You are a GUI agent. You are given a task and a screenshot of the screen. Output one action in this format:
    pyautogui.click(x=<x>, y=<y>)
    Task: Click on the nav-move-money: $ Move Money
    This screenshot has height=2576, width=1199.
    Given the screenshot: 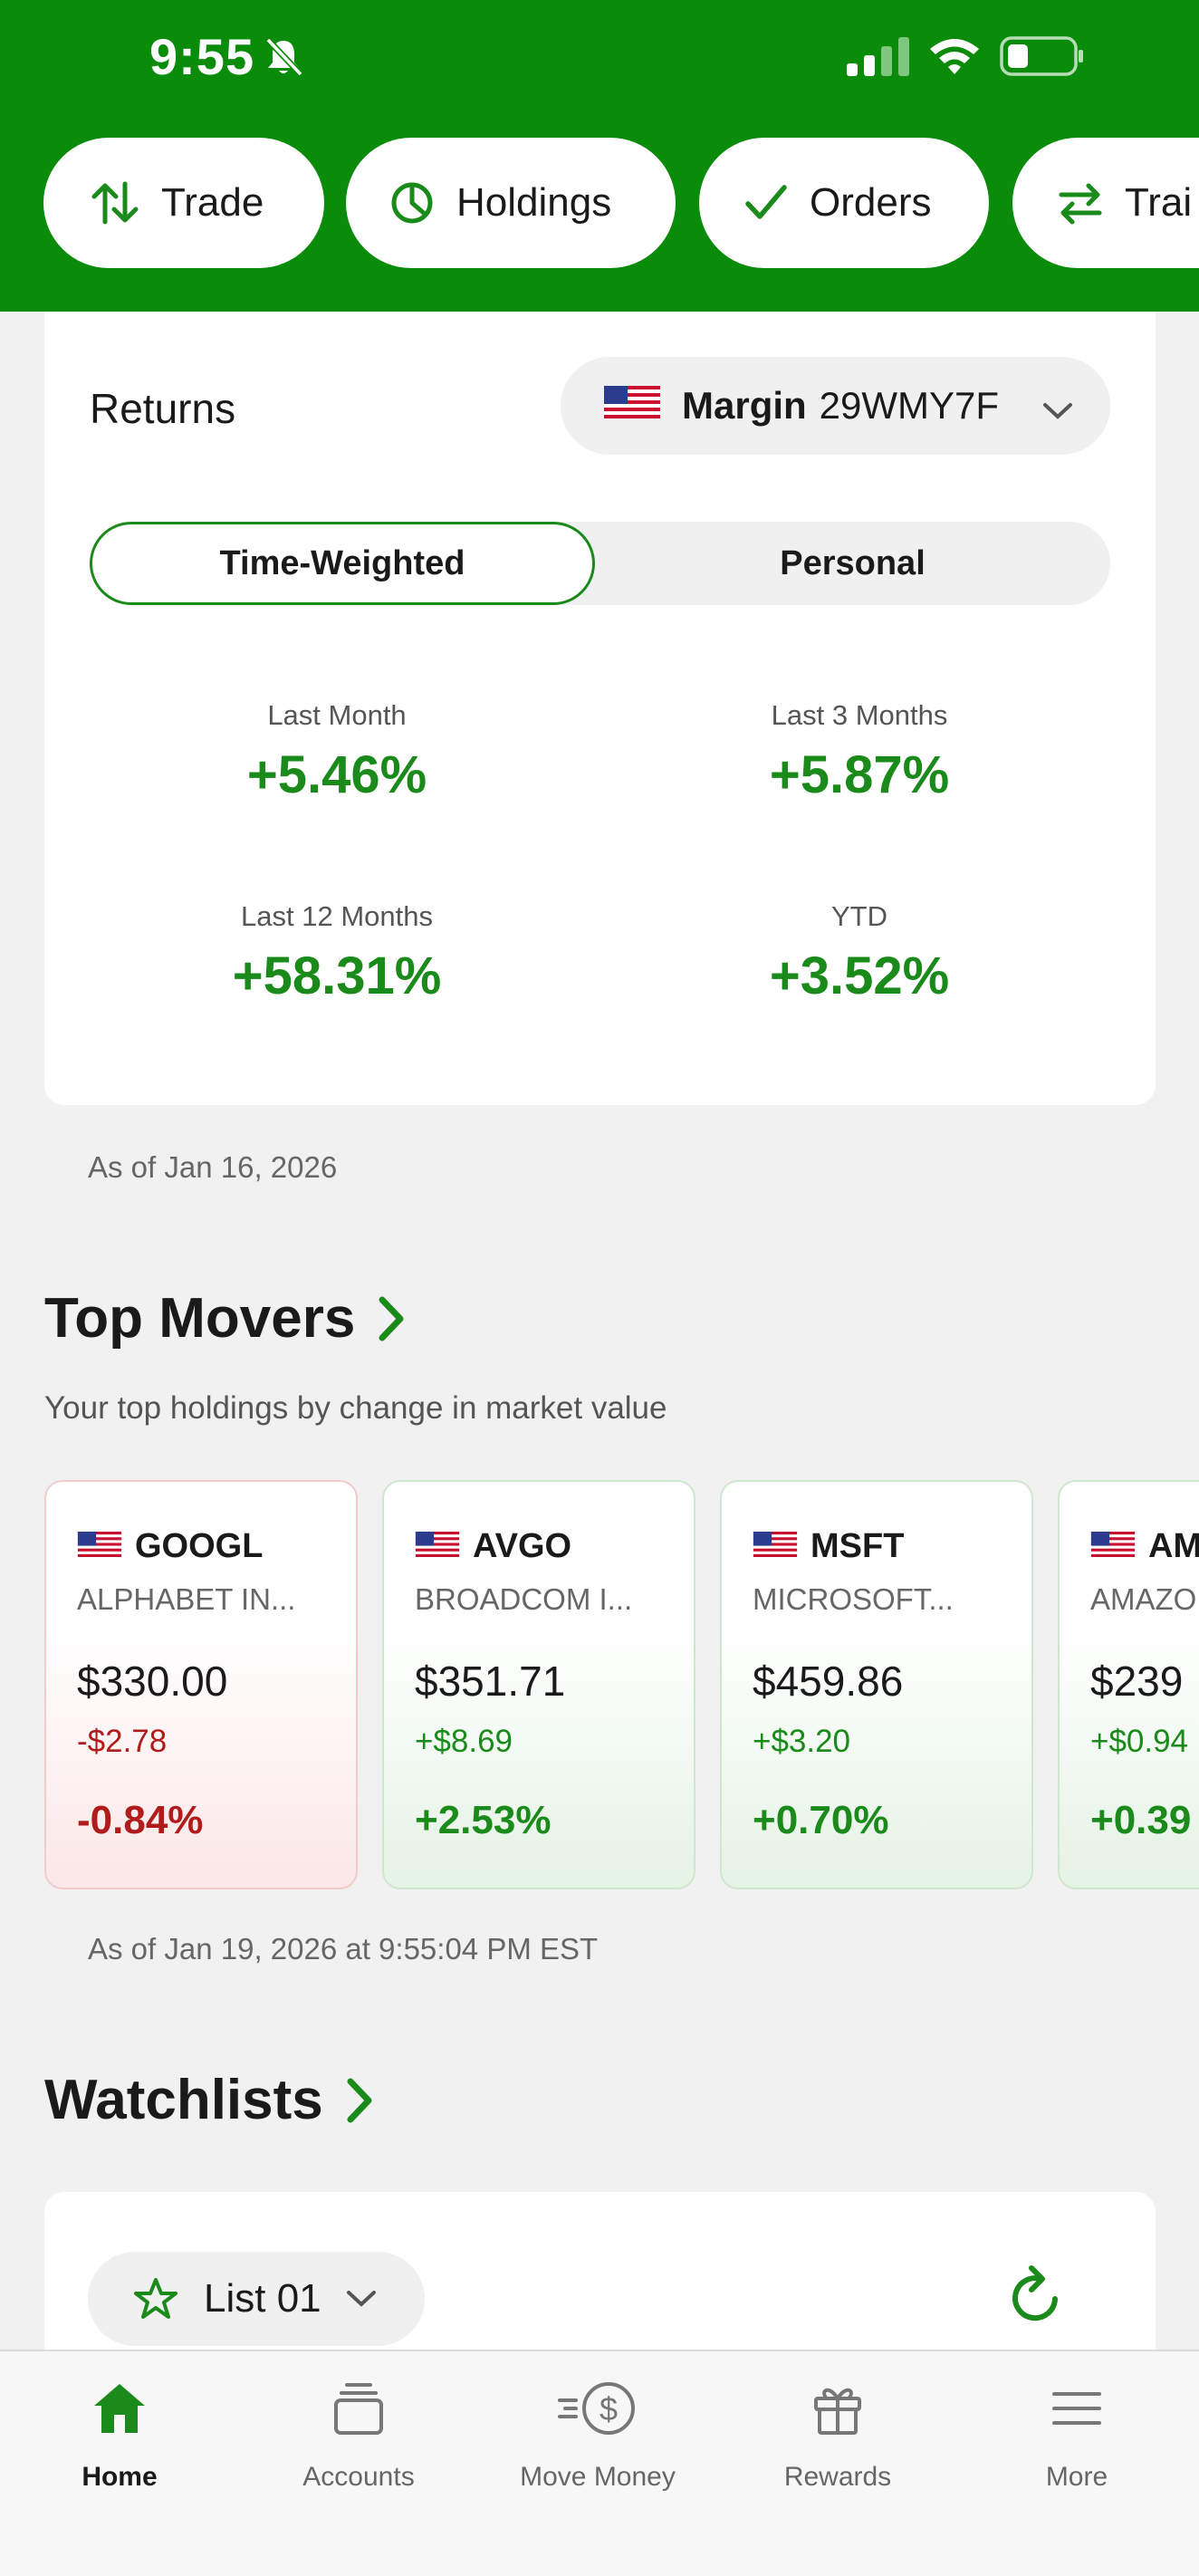 What is the action you would take?
    pyautogui.click(x=597, y=2435)
    